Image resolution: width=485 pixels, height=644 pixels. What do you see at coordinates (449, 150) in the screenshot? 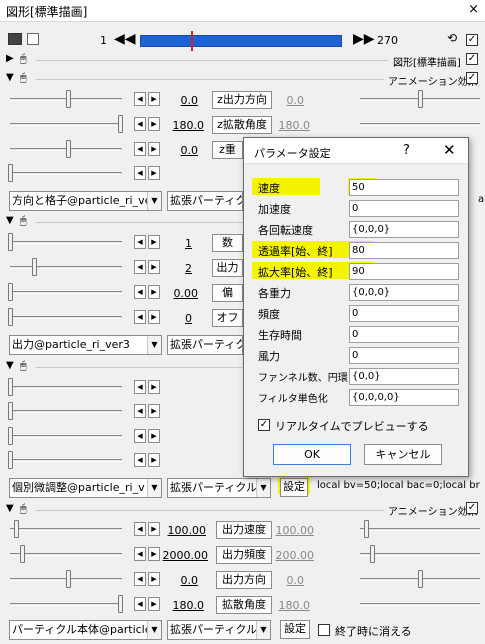
I see `close-icon: ✕` at bounding box center [449, 150].